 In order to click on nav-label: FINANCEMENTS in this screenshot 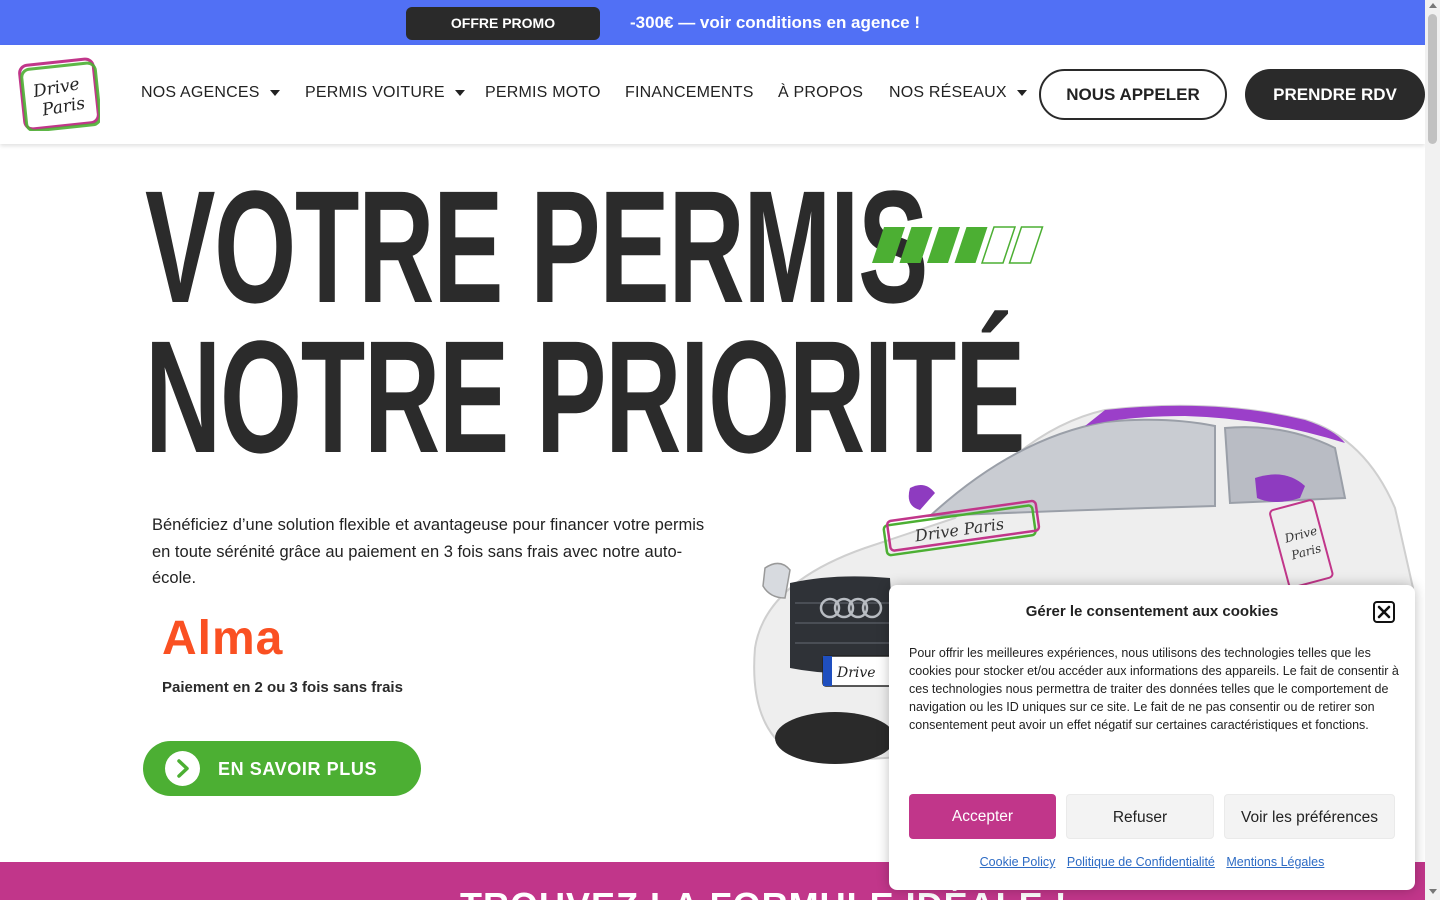, I will do `click(689, 92)`.